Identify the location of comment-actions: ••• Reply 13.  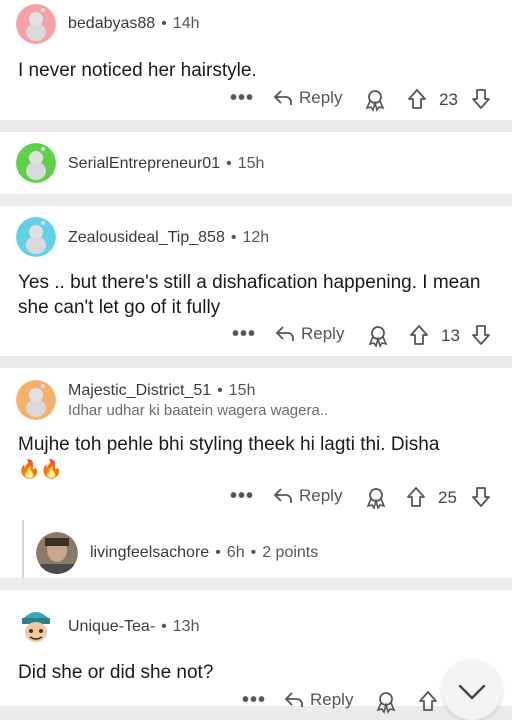
(256, 337).